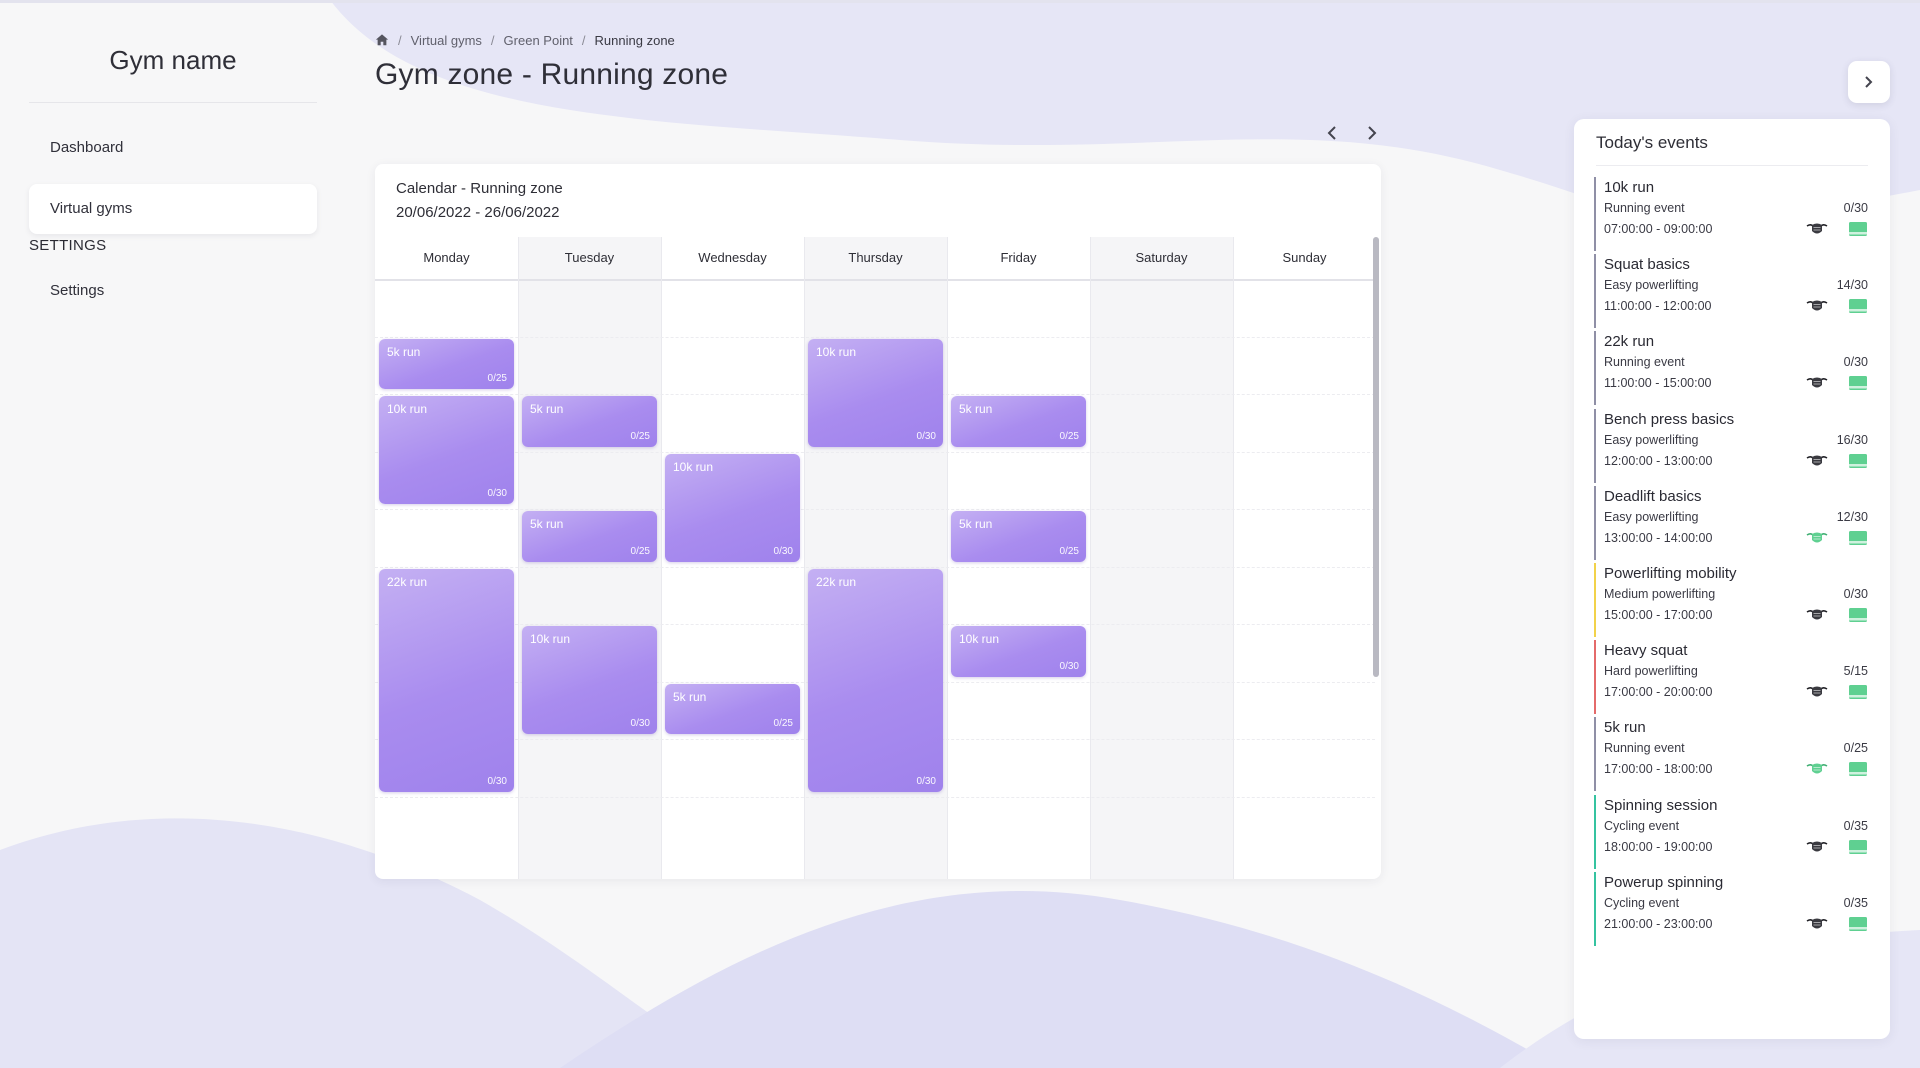 This screenshot has width=1920, height=1068. Describe the element at coordinates (1647, 265) in the screenshot. I see `event-title: Squat basics` at that location.